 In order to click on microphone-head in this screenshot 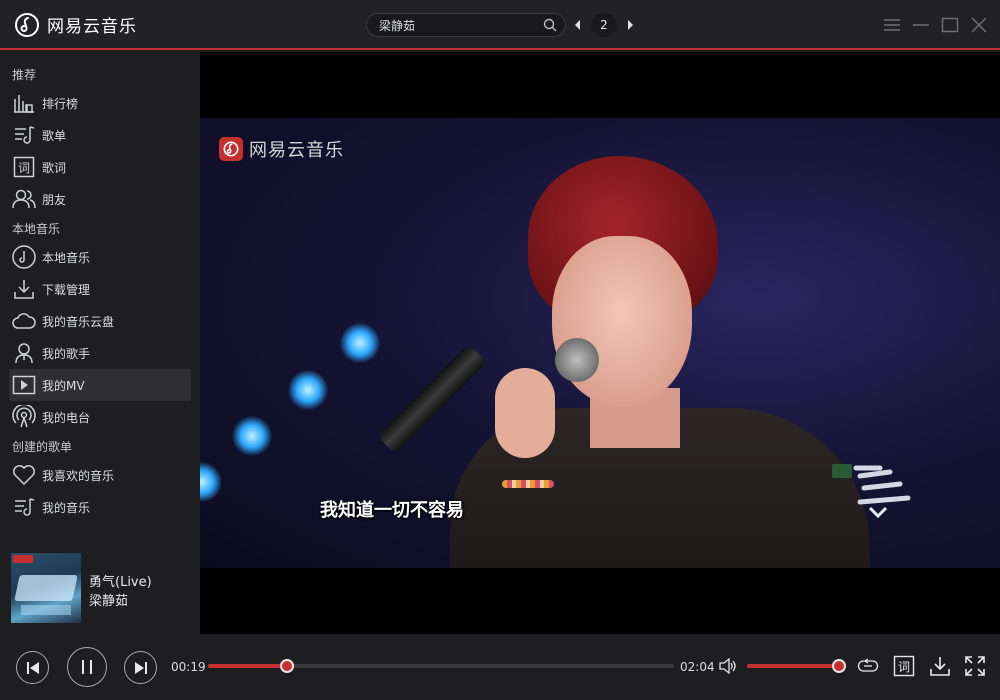, I will do `click(577, 360)`.